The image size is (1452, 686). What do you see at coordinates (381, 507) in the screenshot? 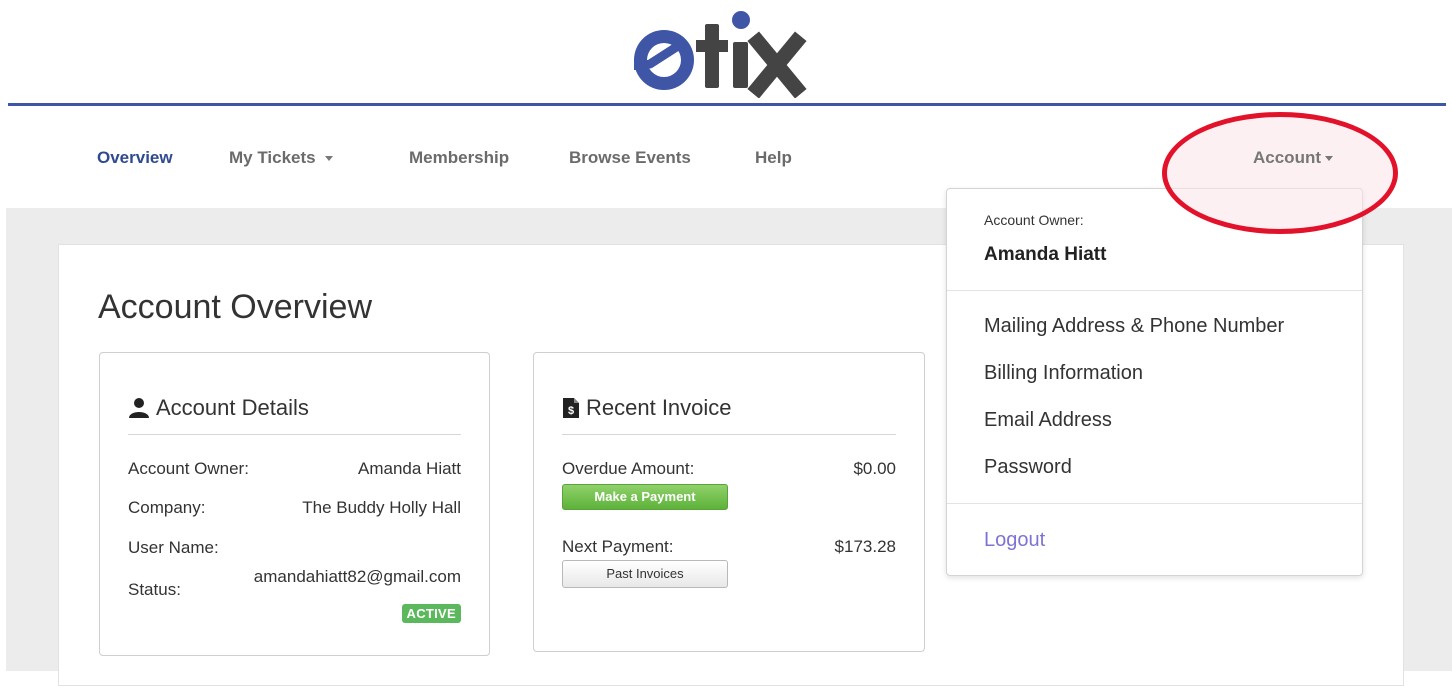
I see `company-value: The Buddy Holly Hall` at bounding box center [381, 507].